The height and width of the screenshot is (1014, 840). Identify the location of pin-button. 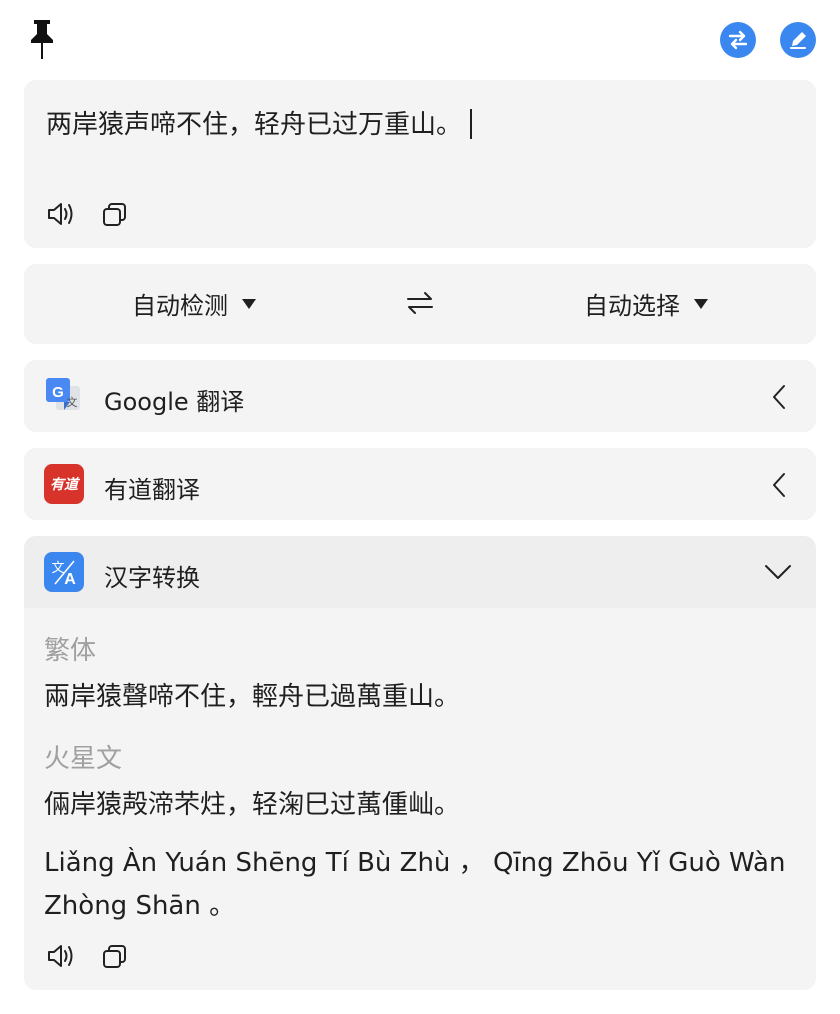
(42, 39).